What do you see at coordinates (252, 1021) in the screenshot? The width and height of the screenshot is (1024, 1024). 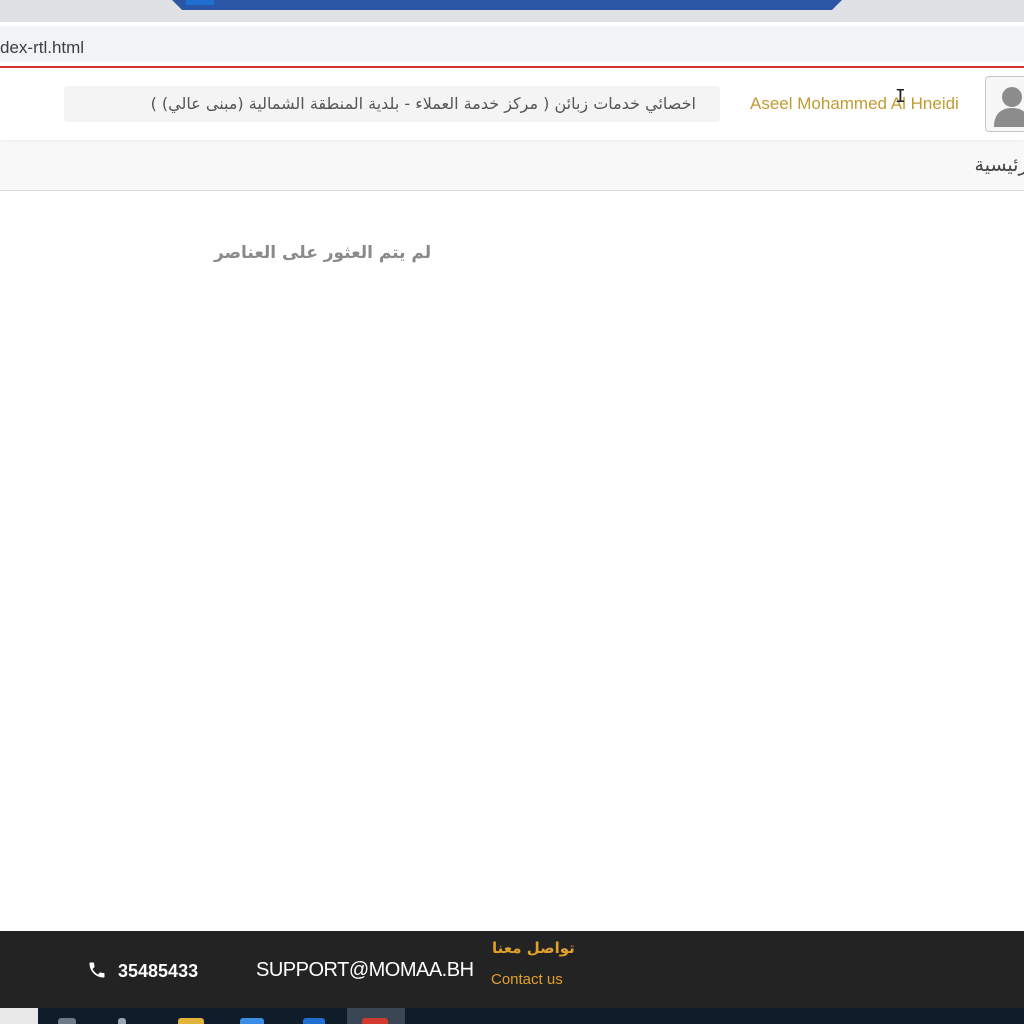 I see `store-icon` at bounding box center [252, 1021].